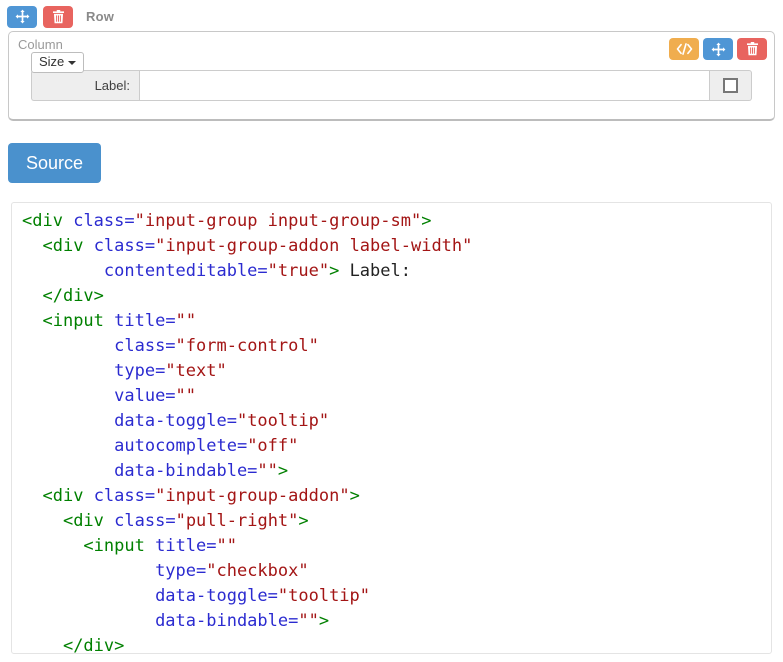 The image size is (783, 662). I want to click on input-group-addon-checkbox, so click(731, 85).